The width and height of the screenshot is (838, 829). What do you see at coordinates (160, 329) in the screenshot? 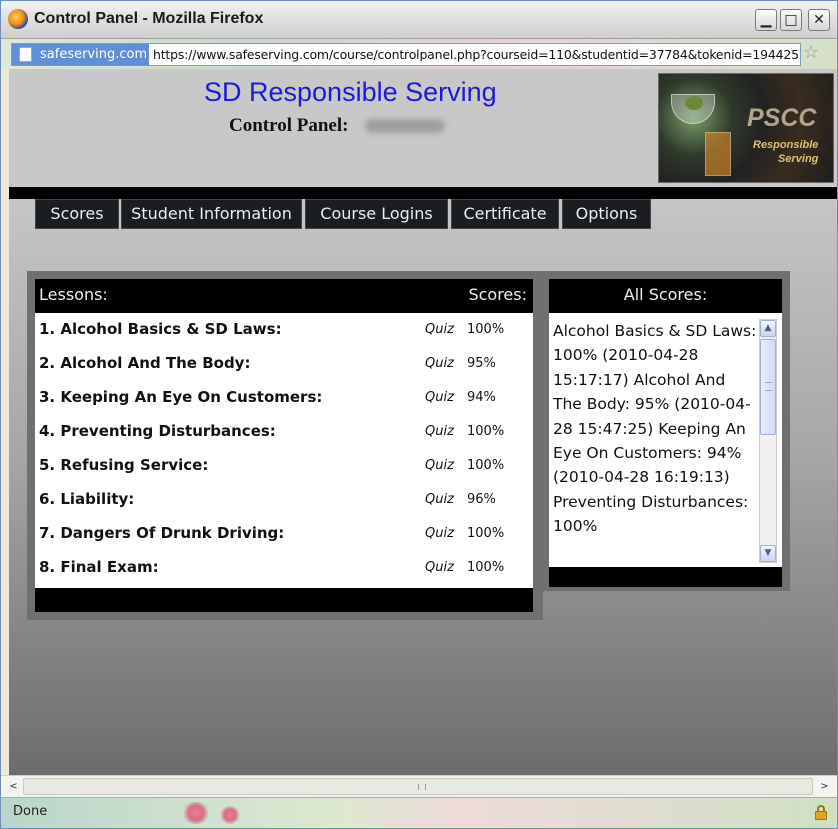
I see `lesson-name: 1. Alcohol Basics & SD Laws:` at bounding box center [160, 329].